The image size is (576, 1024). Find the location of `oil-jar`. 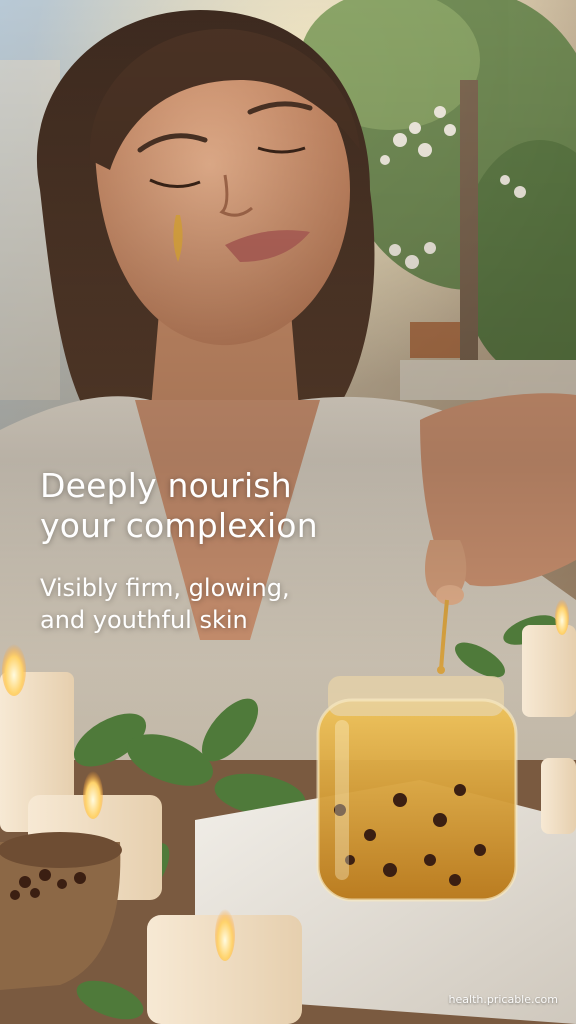

oil-jar is located at coordinates (417, 789).